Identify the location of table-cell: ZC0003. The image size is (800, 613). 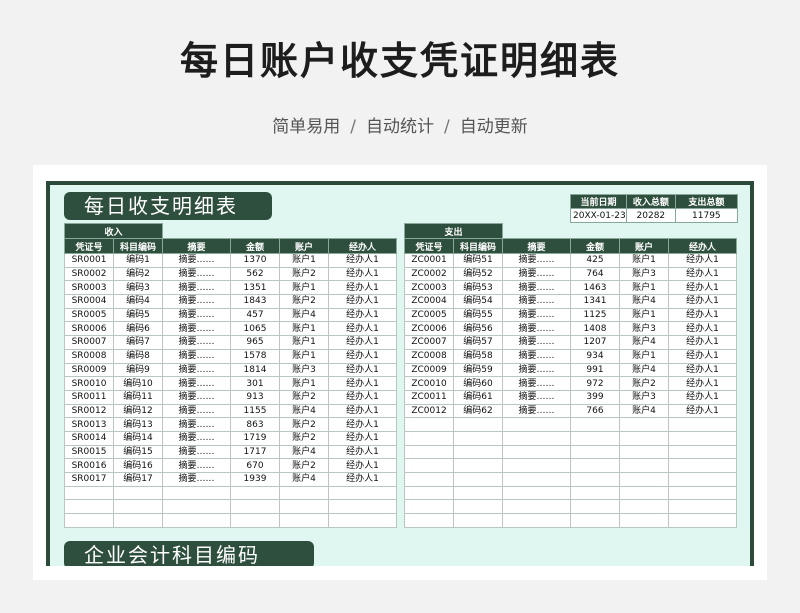
(429, 288).